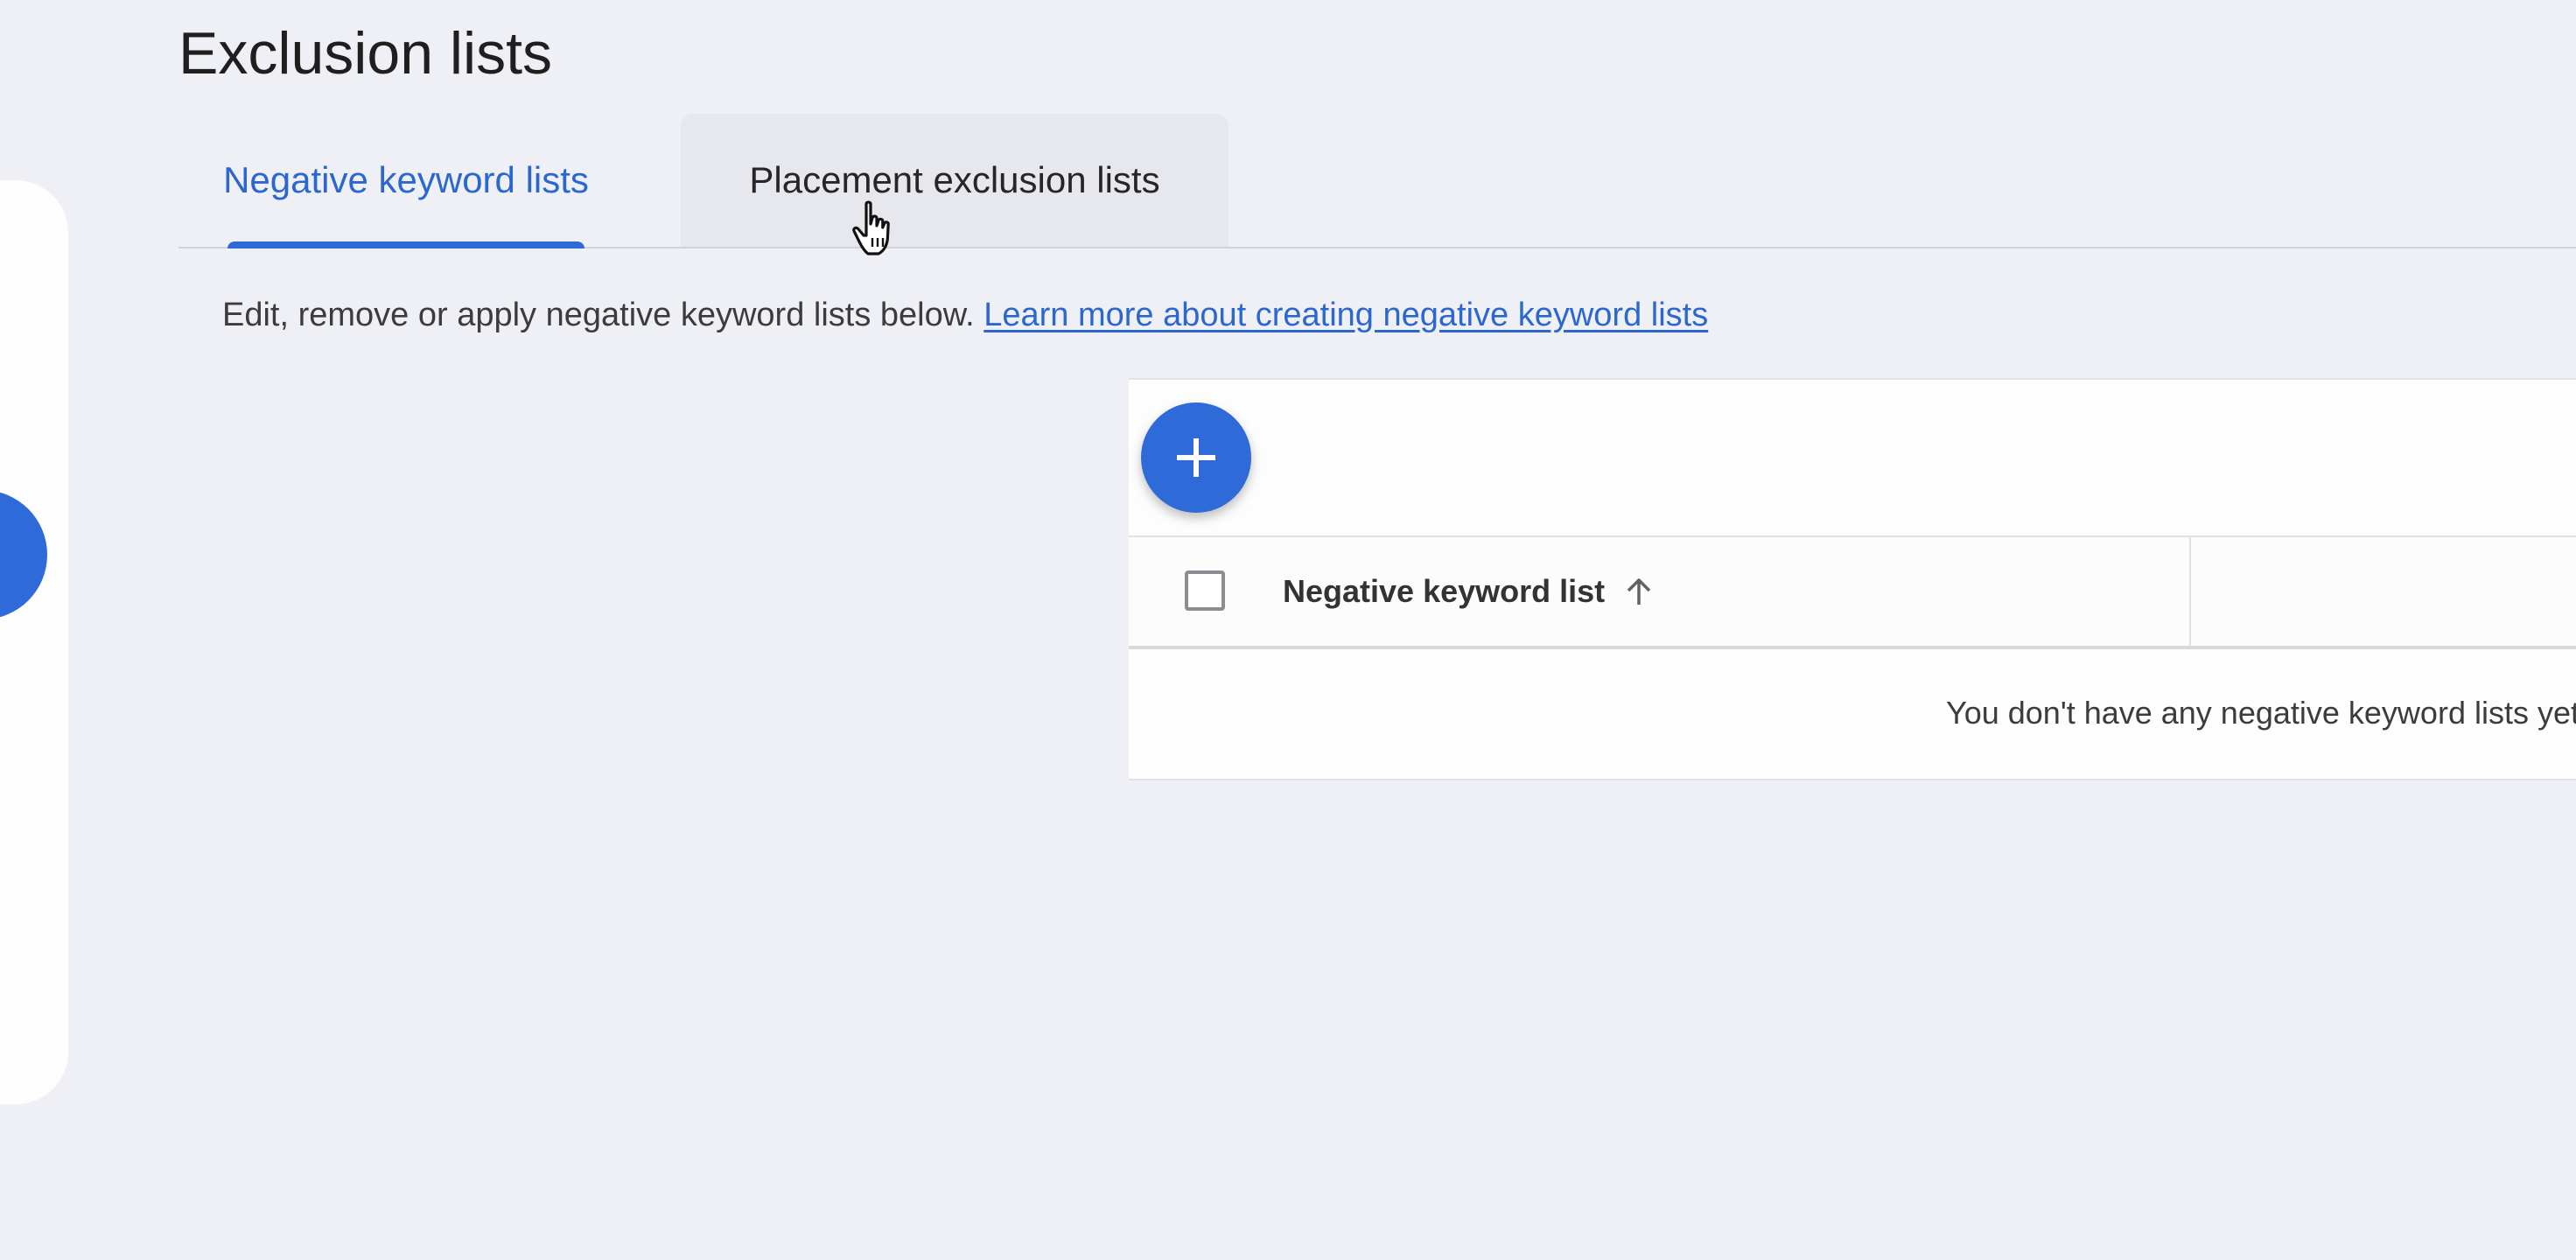 This screenshot has width=2576, height=1260. What do you see at coordinates (1639, 591) in the screenshot?
I see `arrow-up-icon` at bounding box center [1639, 591].